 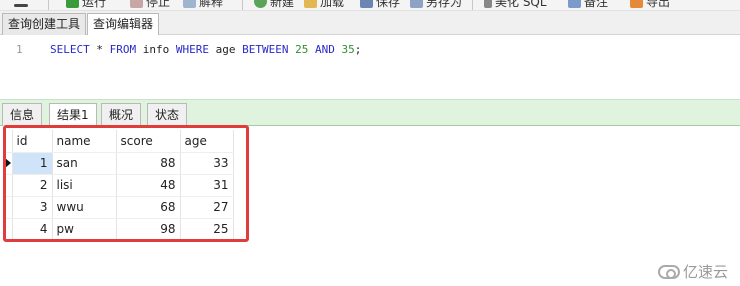 I want to click on current-row-arrow-icon, so click(x=8, y=163).